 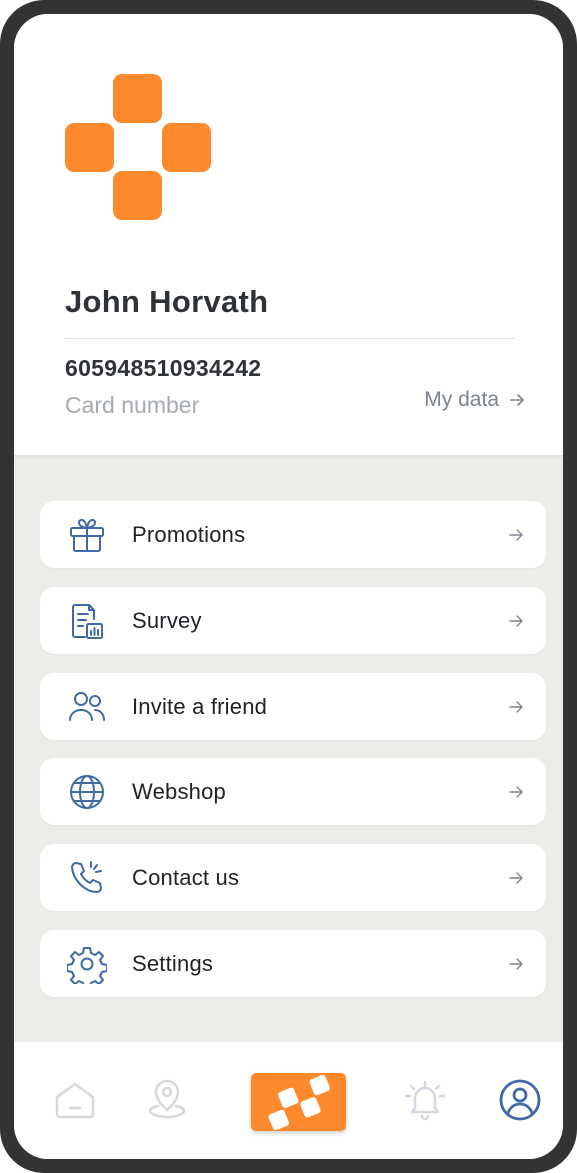 I want to click on card-number: 605948510934242, so click(x=163, y=368).